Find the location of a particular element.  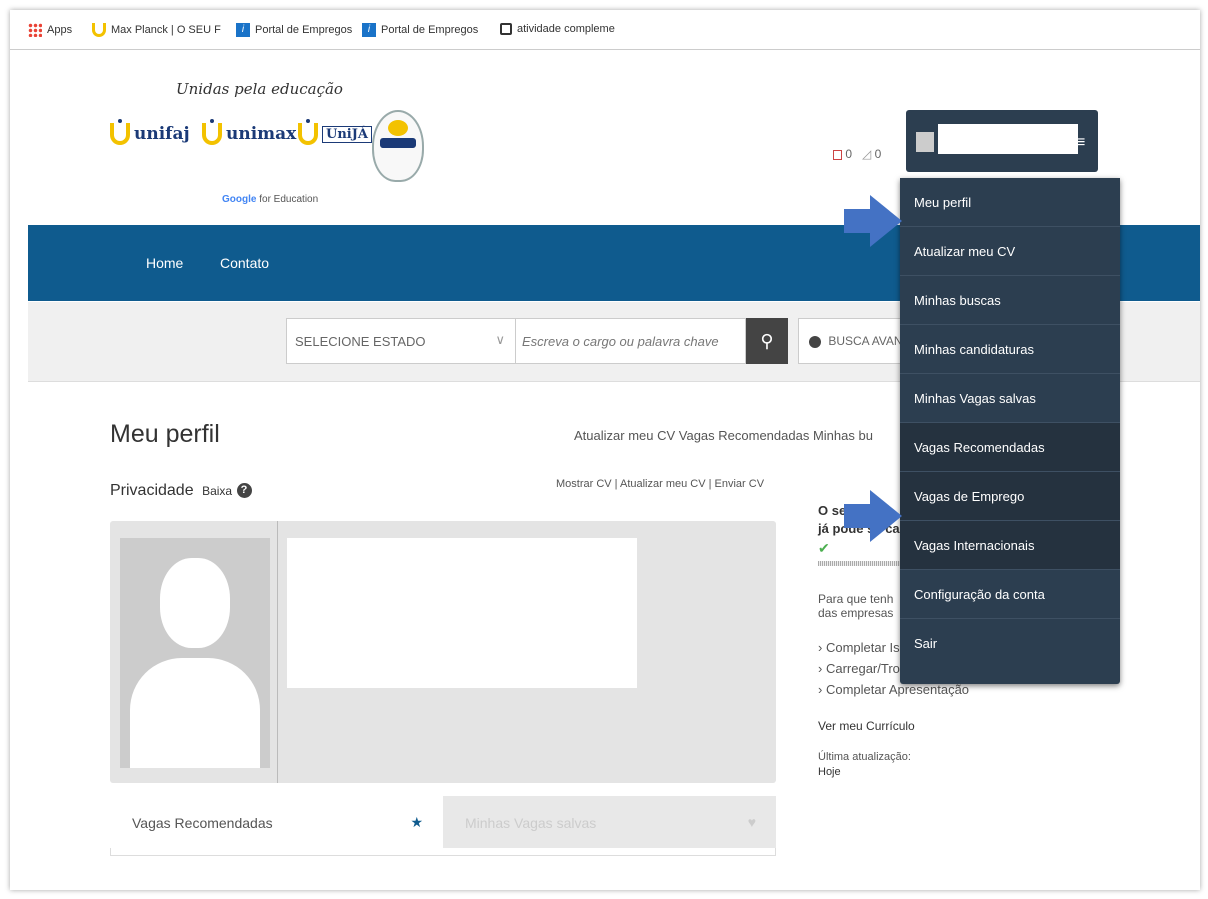

menu-item-vagas-recomendadas: Vagas Recomendadas is located at coordinates (1010, 447).